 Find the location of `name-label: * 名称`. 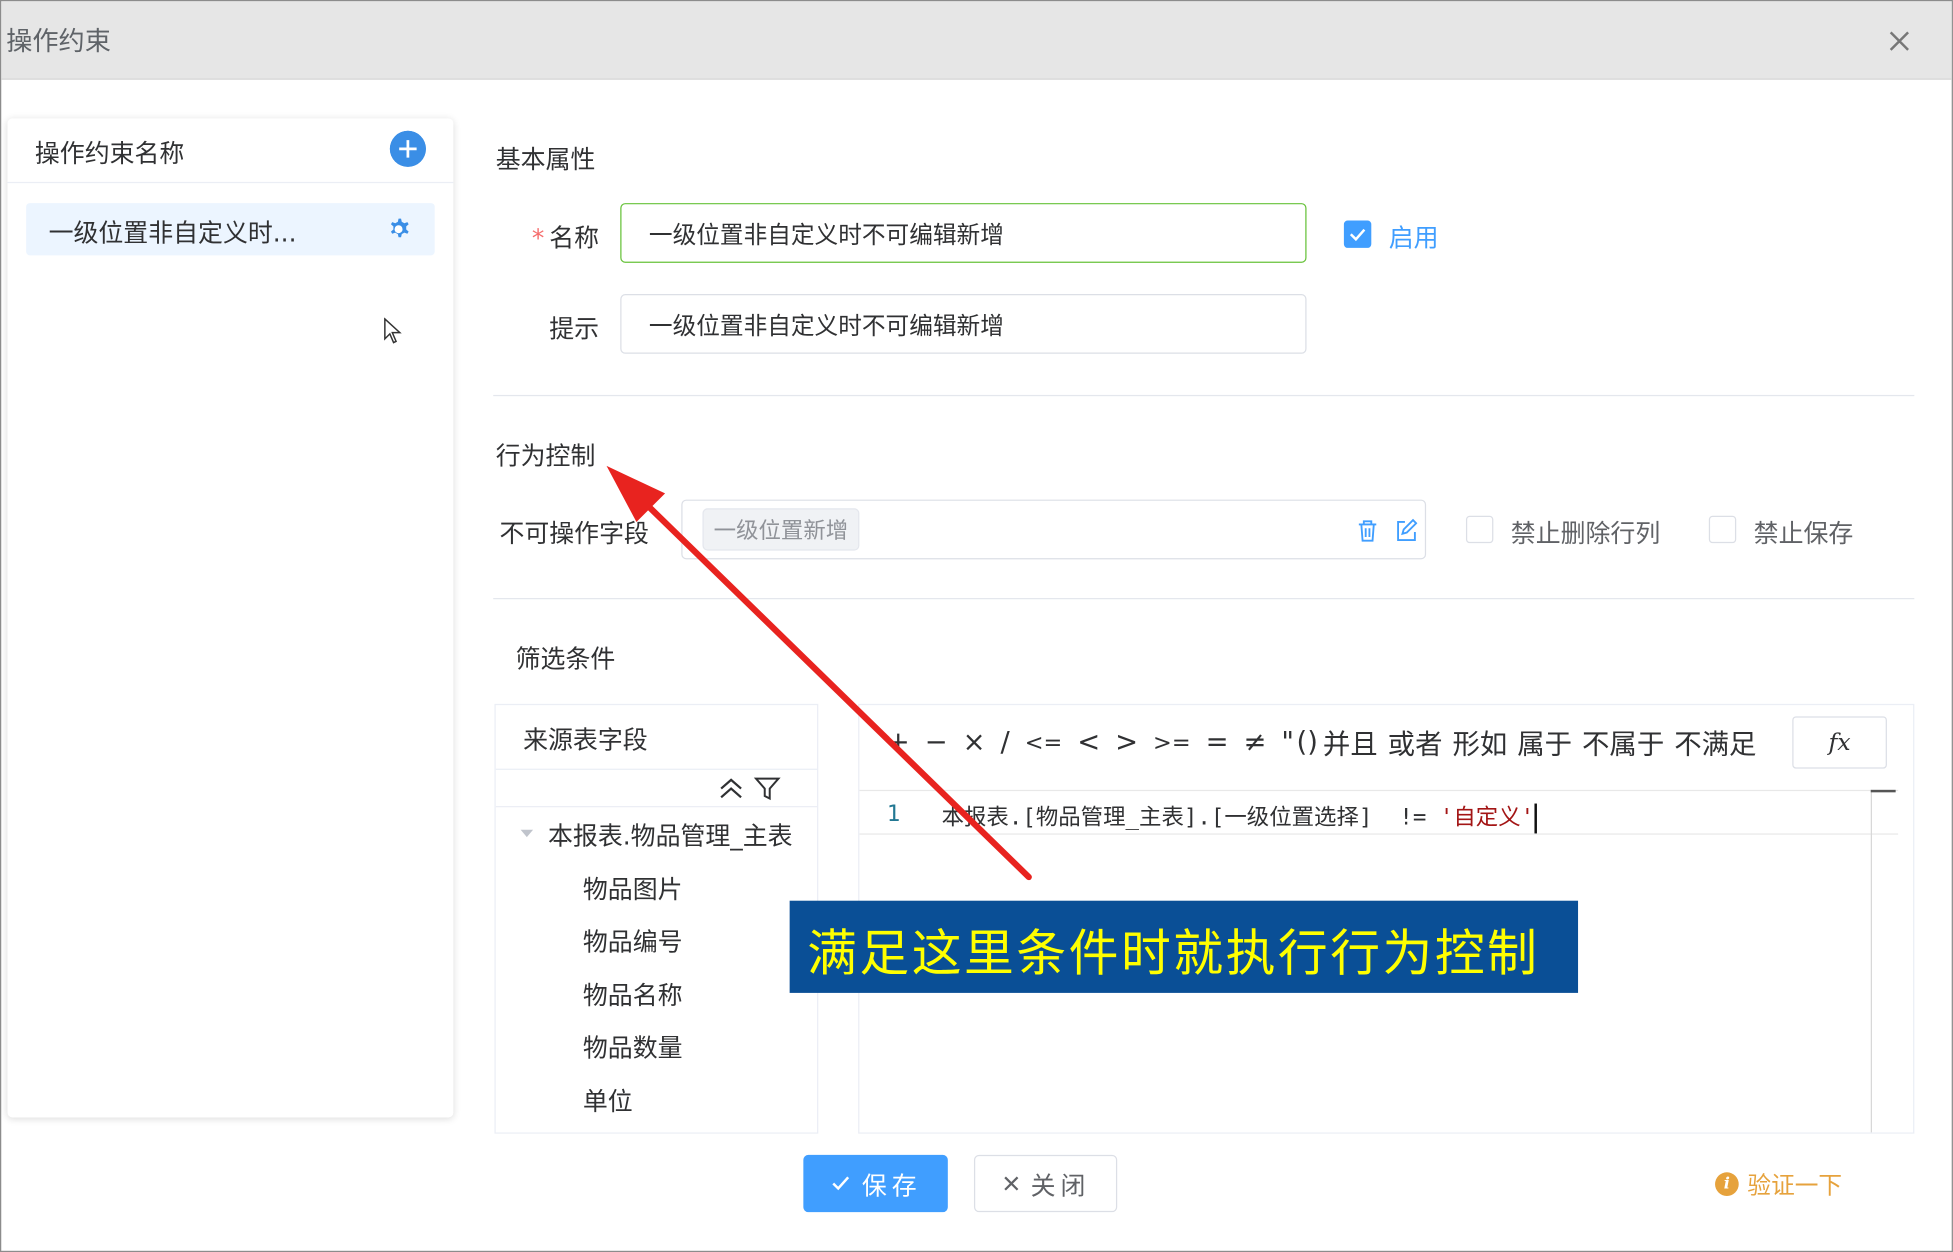

name-label: * 名称 is located at coordinates (565, 237).